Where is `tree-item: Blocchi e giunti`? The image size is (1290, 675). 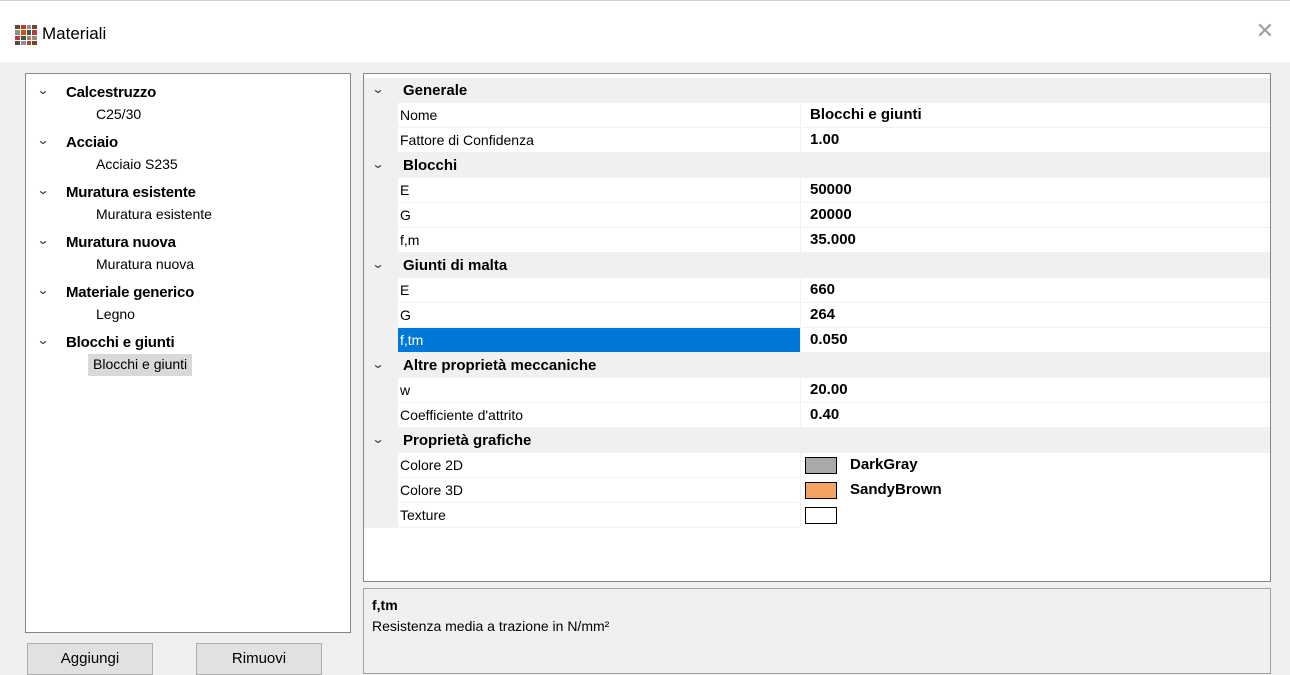 tree-item: Blocchi e giunti is located at coordinates (140, 365).